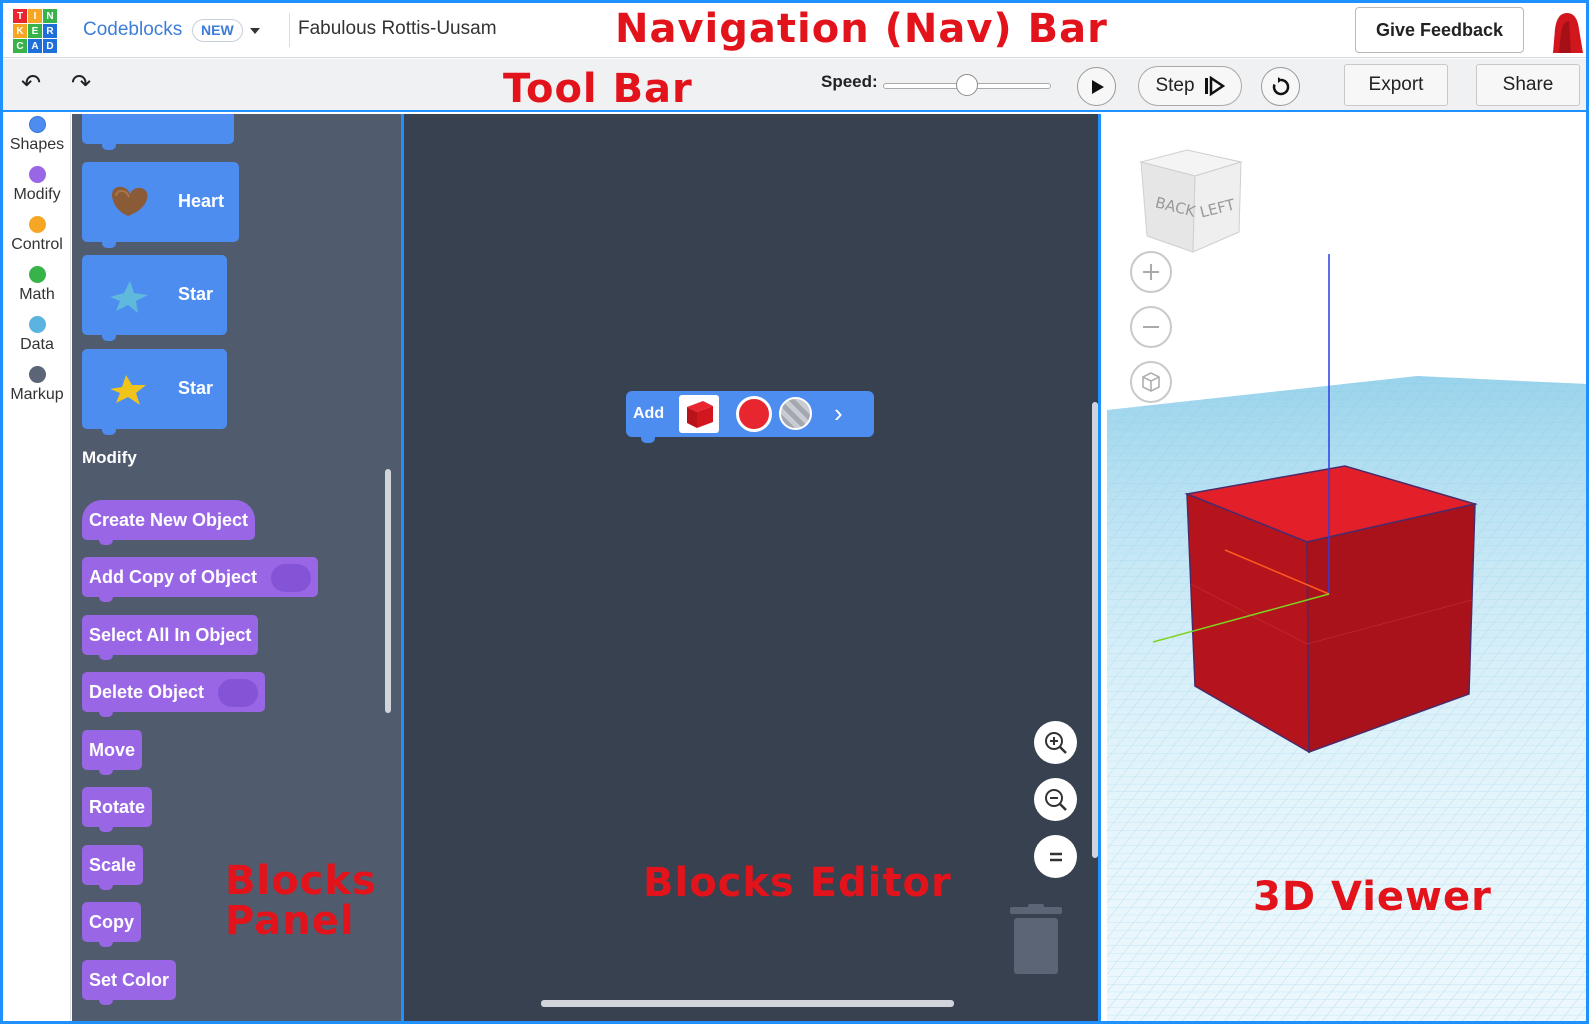  What do you see at coordinates (37, 144) in the screenshot?
I see `category-label: Shapes` at bounding box center [37, 144].